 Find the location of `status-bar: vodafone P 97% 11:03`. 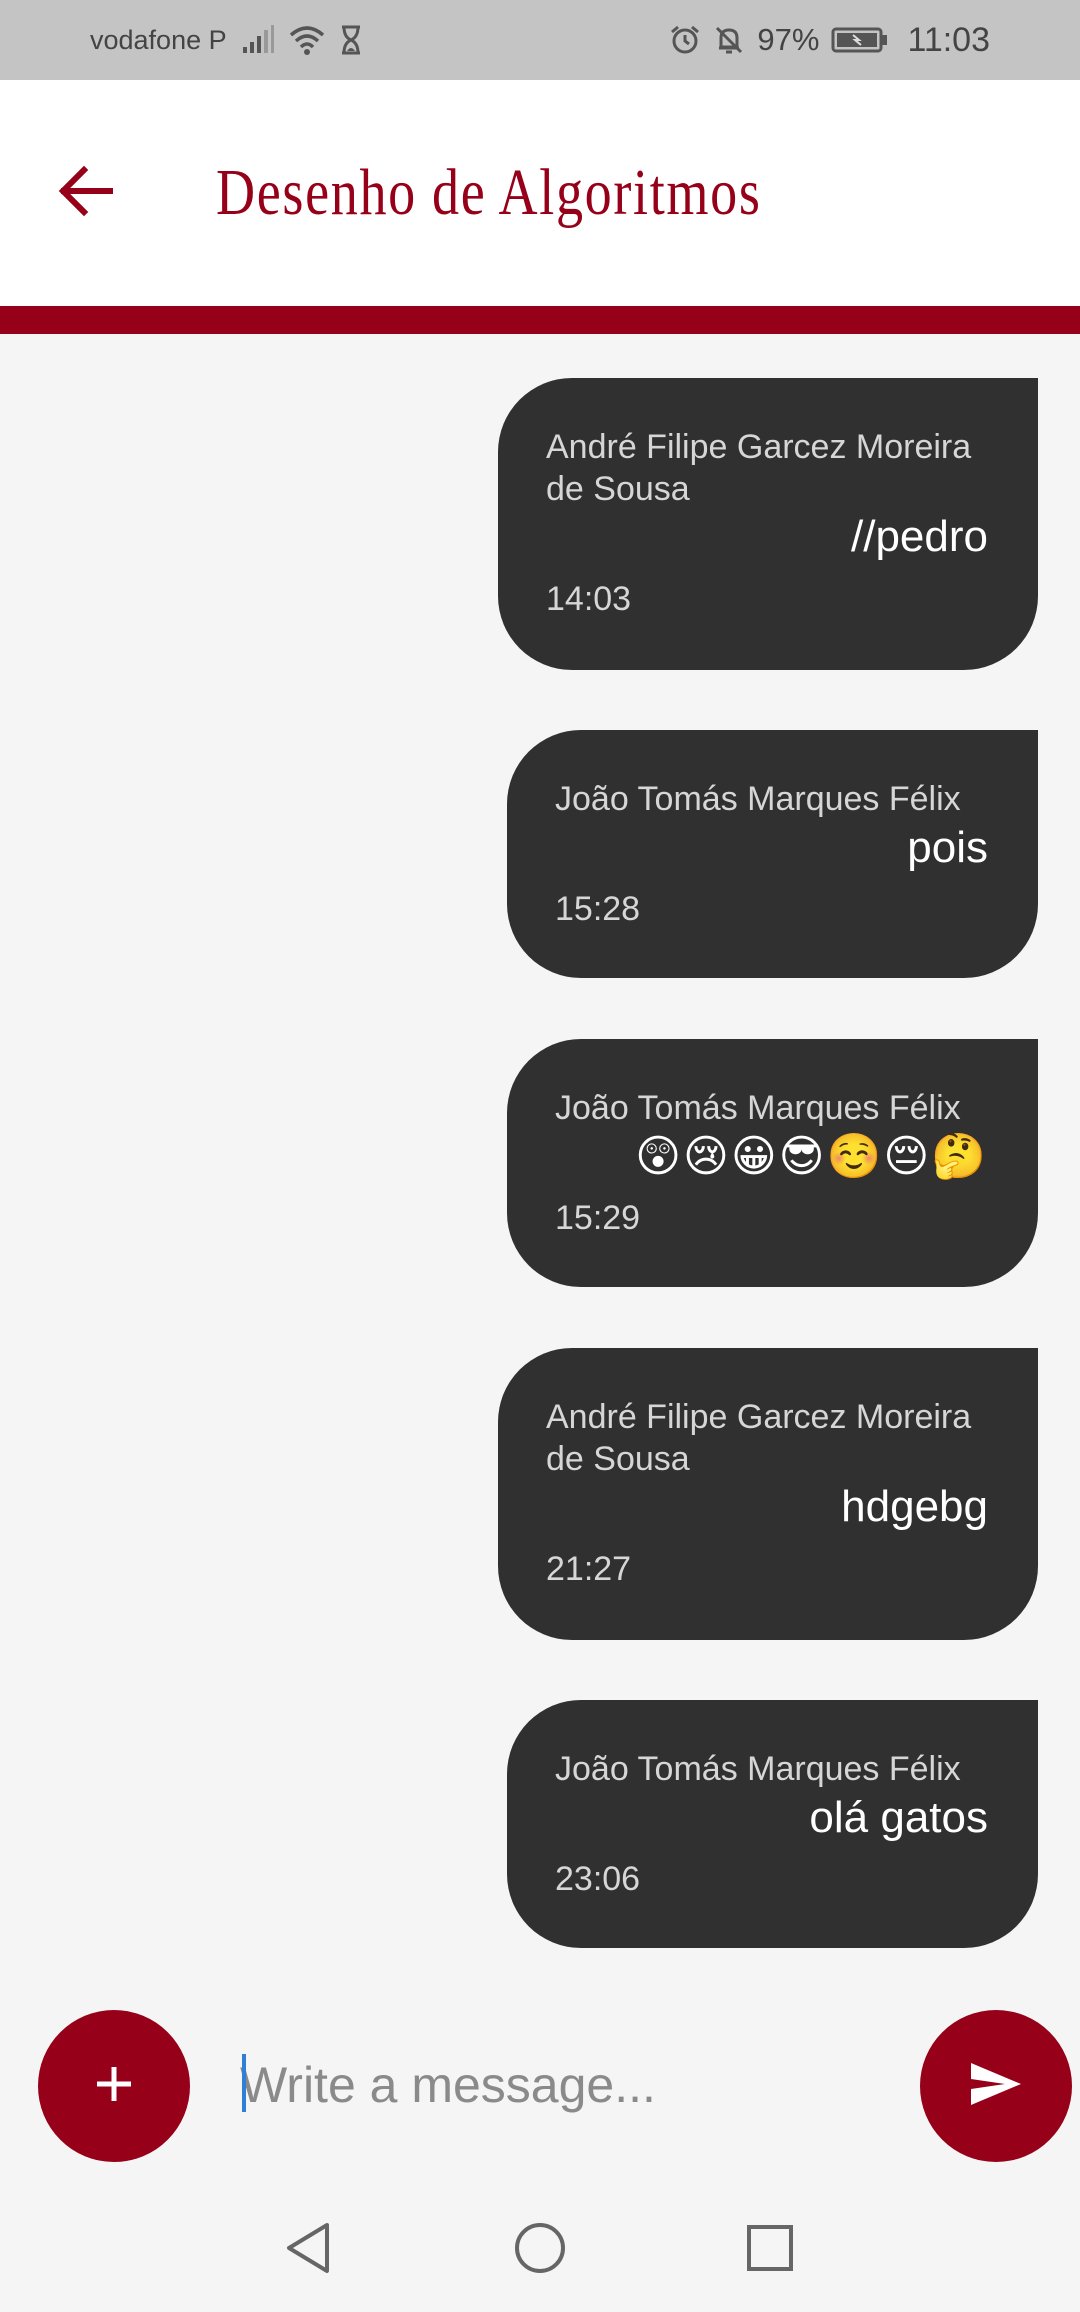

status-bar: vodafone P 97% 11:03 is located at coordinates (540, 40).